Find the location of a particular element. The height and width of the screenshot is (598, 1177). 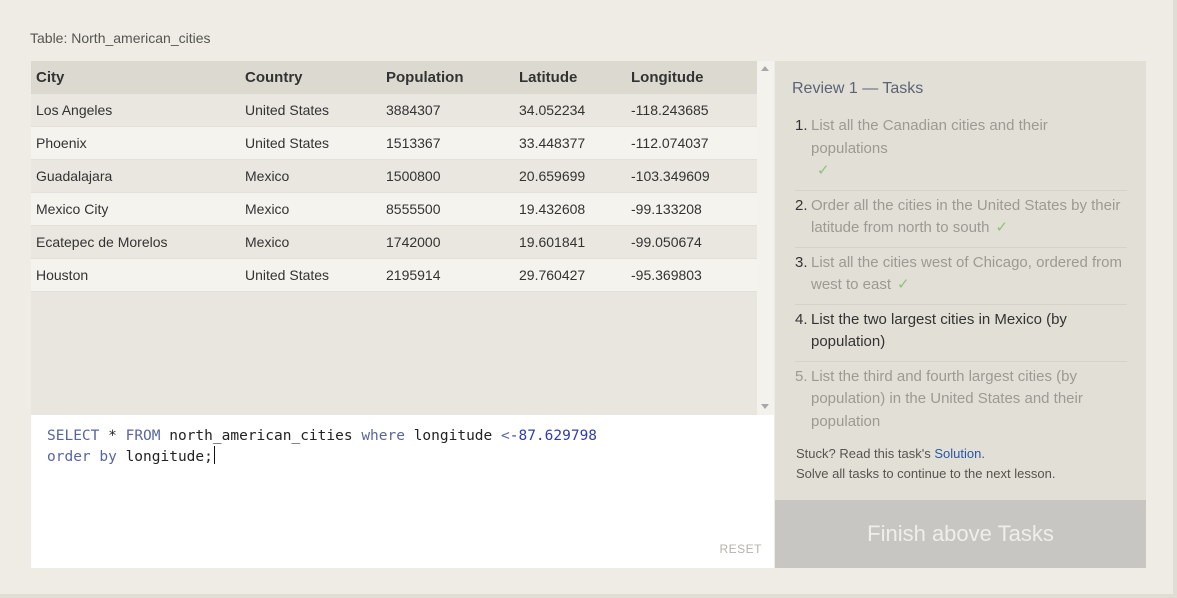

tasks-title: Review 1 — Tasks is located at coordinates (858, 88).